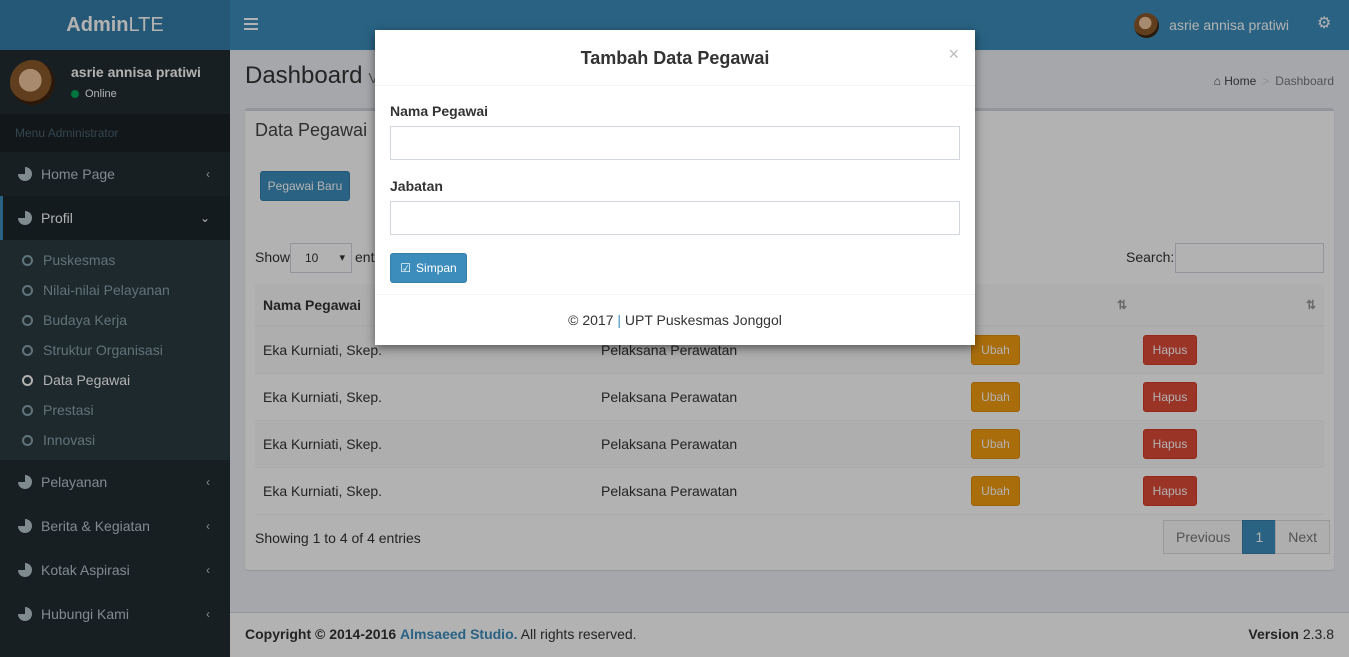 The width and height of the screenshot is (1349, 657). Describe the element at coordinates (406, 268) in the screenshot. I see `check-square-icon: ☑` at that location.